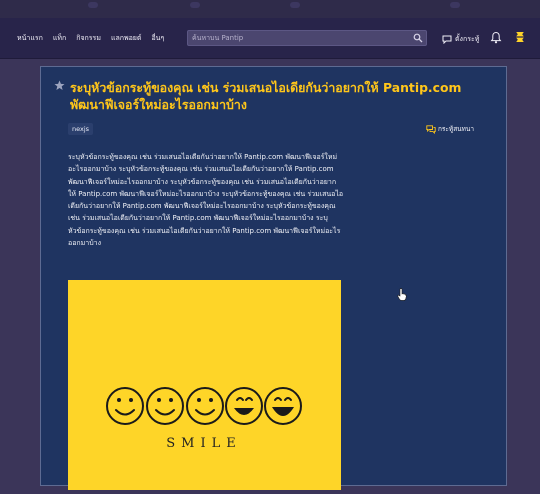  I want to click on new-topic-label: ตั้งกระทู้, so click(467, 38).